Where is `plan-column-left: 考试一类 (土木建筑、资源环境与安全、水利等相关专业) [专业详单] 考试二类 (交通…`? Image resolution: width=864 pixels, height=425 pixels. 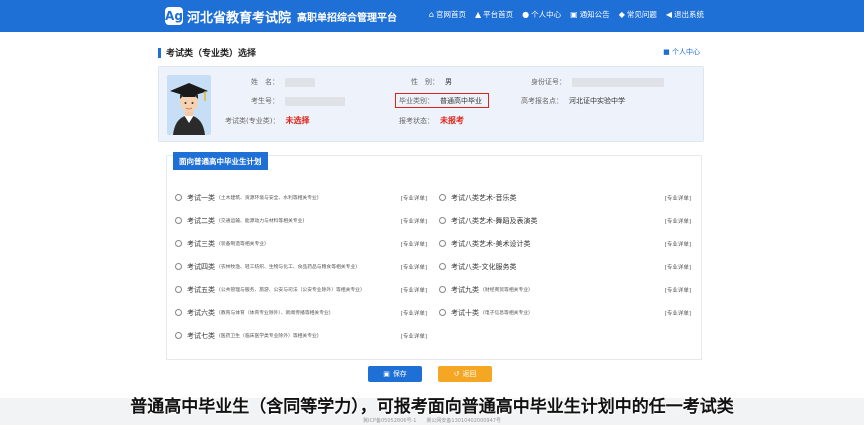
plan-column-left: 考试一类 (土木建筑、资源环境与安全、水利等相关专业) [专业详单] 考试二类 (交通… is located at coordinates (301, 266).